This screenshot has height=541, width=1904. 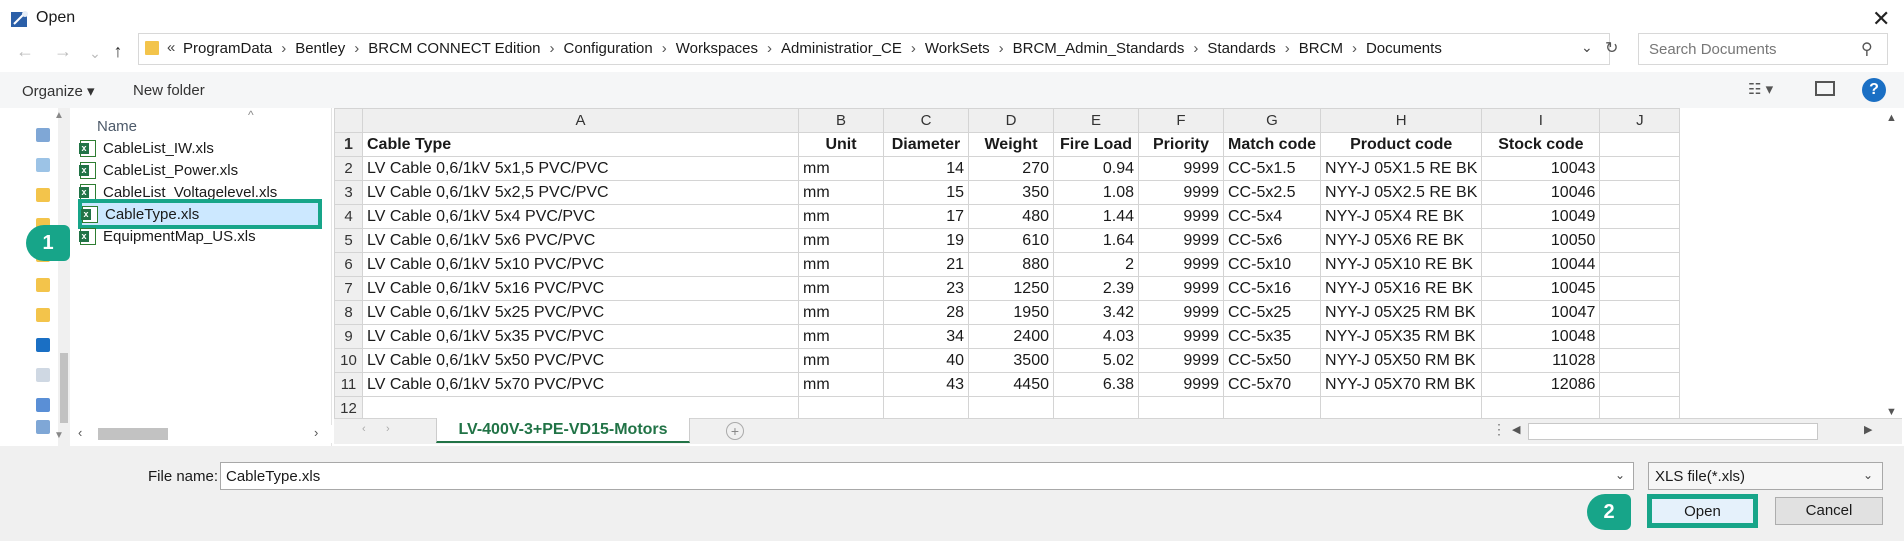 What do you see at coordinates (1702, 511) in the screenshot?
I see `open-button: Open` at bounding box center [1702, 511].